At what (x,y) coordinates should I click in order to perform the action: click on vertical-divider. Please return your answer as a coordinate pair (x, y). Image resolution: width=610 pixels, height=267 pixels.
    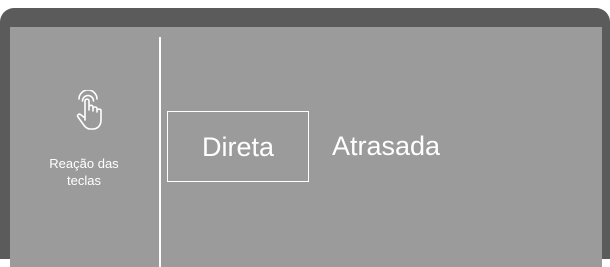
    Looking at the image, I should click on (160, 152).